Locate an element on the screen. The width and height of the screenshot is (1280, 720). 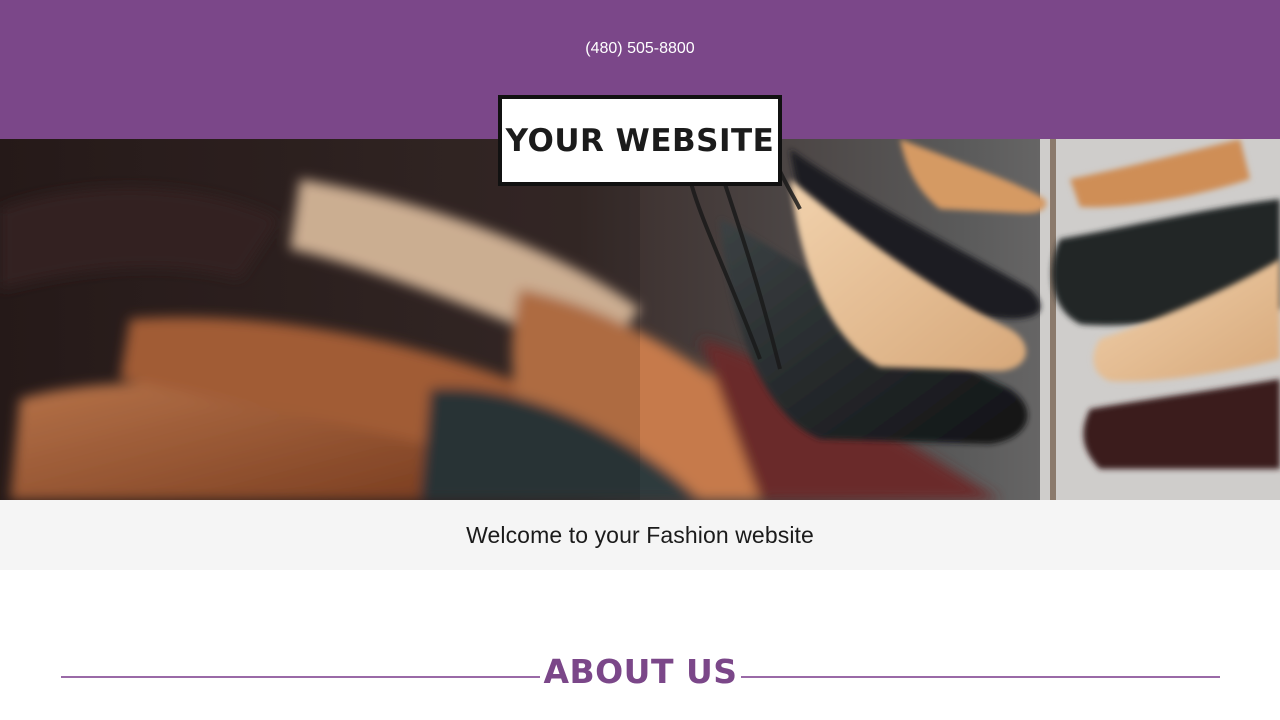
about-section: ABOUT US is located at coordinates (640, 675).